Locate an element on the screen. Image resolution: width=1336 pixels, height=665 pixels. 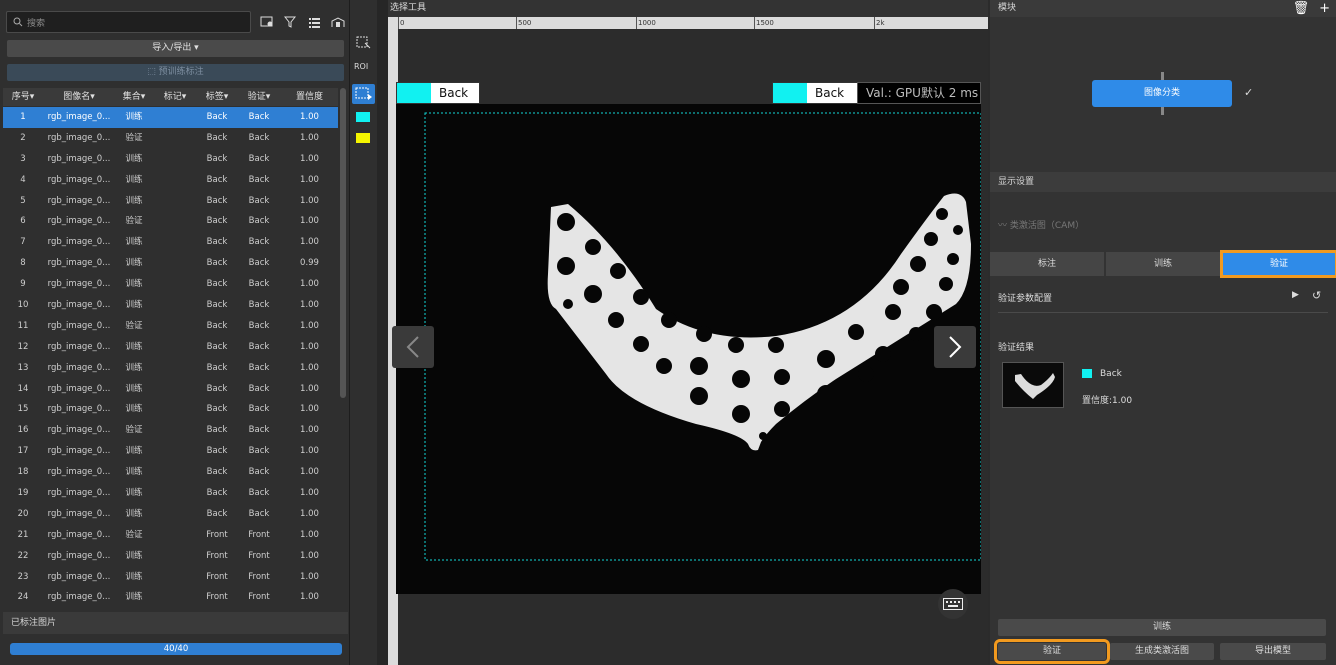
col-image-name: 图像名▾ is located at coordinates (79, 97).